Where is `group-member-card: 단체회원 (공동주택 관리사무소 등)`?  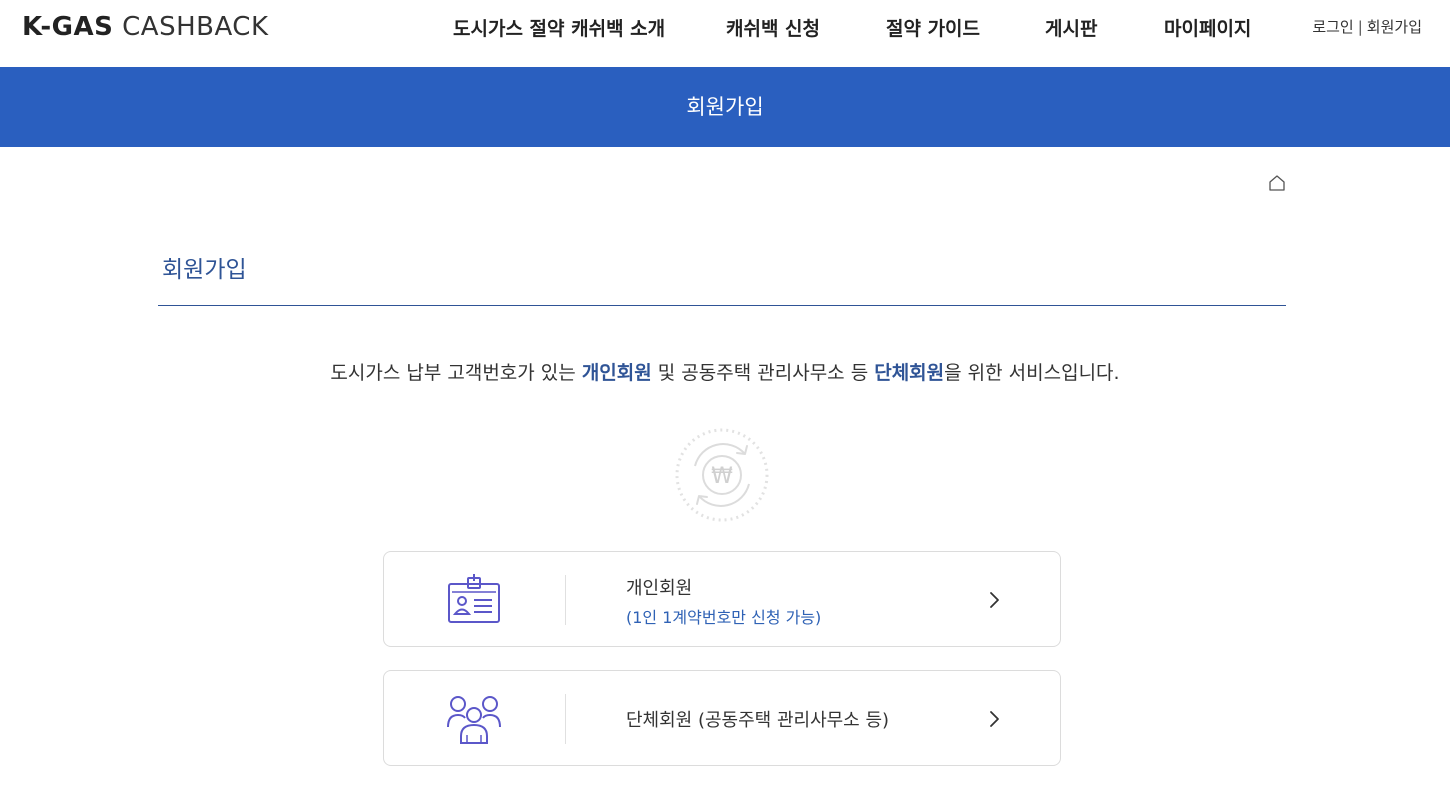
group-member-card: 단체회원 (공동주택 관리사무소 등) is located at coordinates (722, 718).